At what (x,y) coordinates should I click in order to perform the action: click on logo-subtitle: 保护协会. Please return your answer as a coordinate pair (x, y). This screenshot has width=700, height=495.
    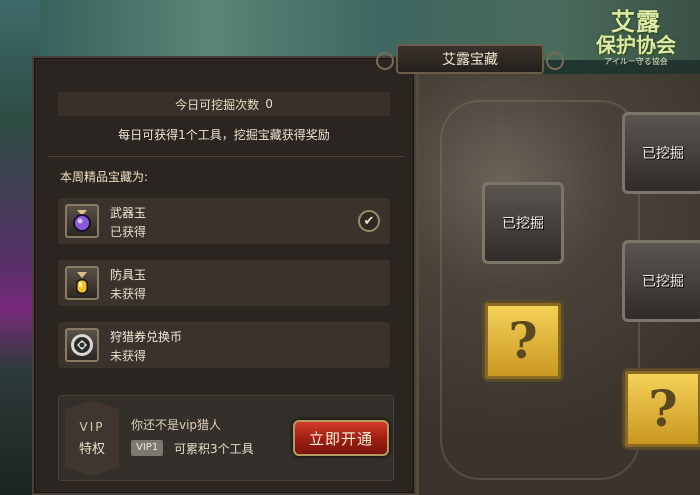
    Looking at the image, I should click on (636, 45).